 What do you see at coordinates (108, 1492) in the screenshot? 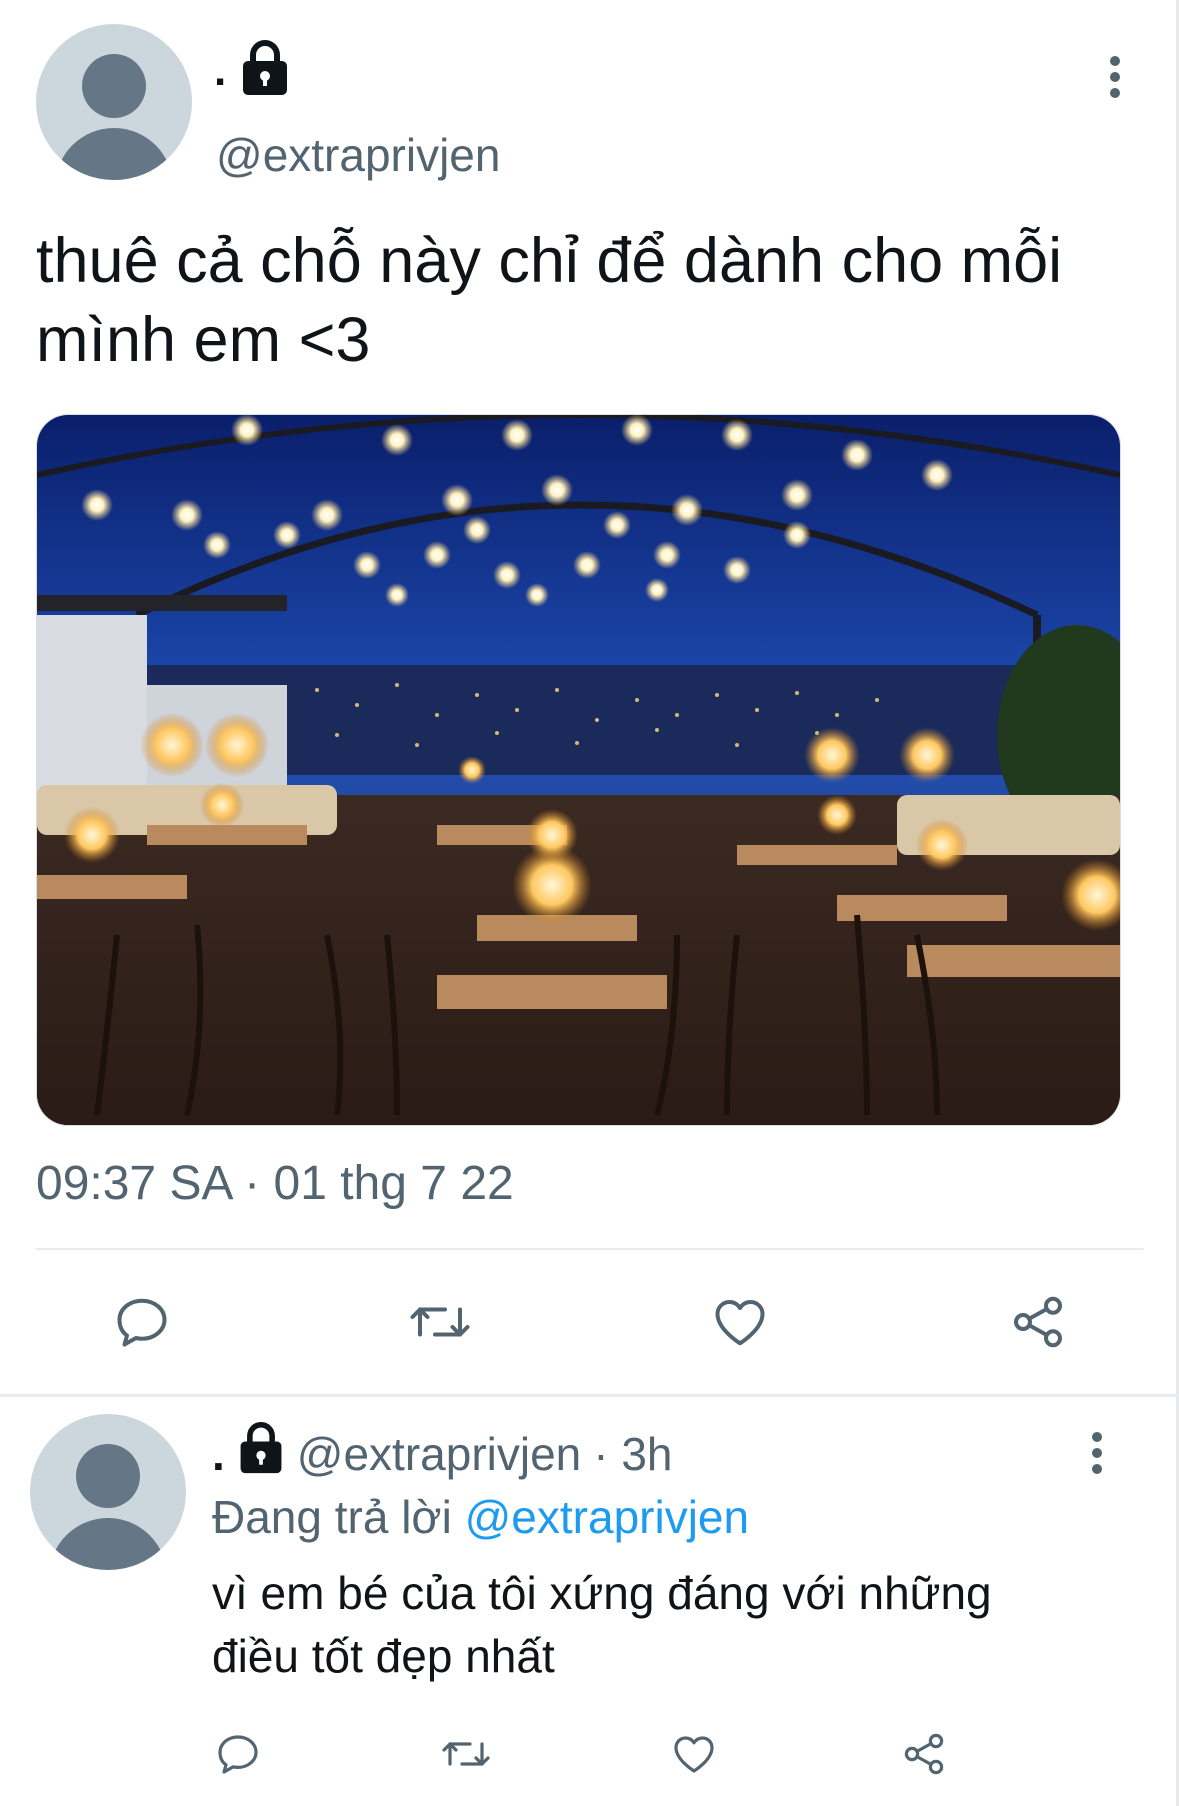
I see `reply-author-avatar` at bounding box center [108, 1492].